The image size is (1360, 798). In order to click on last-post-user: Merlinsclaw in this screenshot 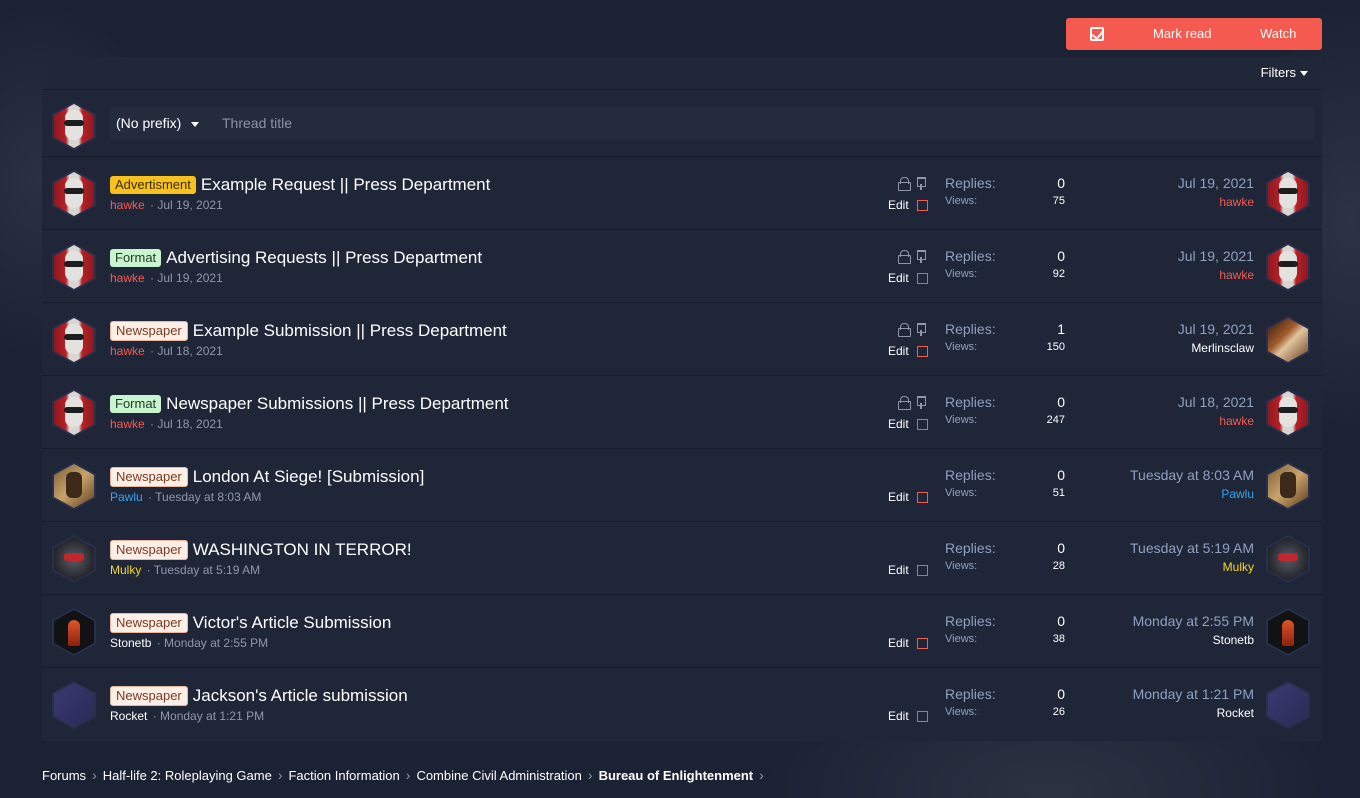, I will do `click(1216, 348)`.